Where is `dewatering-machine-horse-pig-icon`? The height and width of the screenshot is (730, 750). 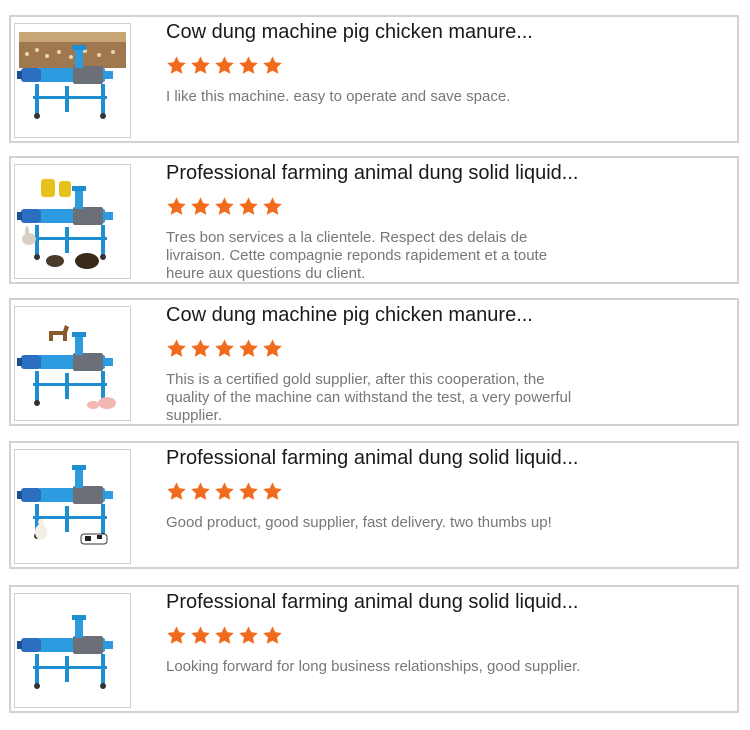 dewatering-machine-horse-pig-icon is located at coordinates (72, 363).